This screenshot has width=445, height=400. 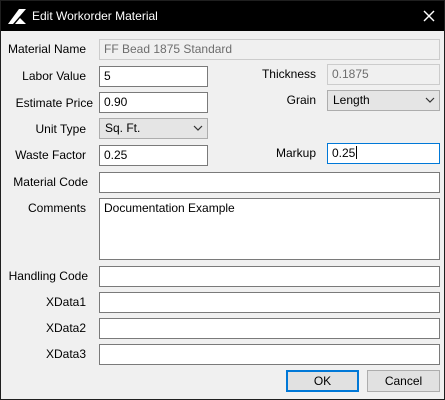 What do you see at coordinates (153, 155) in the screenshot?
I see `waste-factor-field: 0.25` at bounding box center [153, 155].